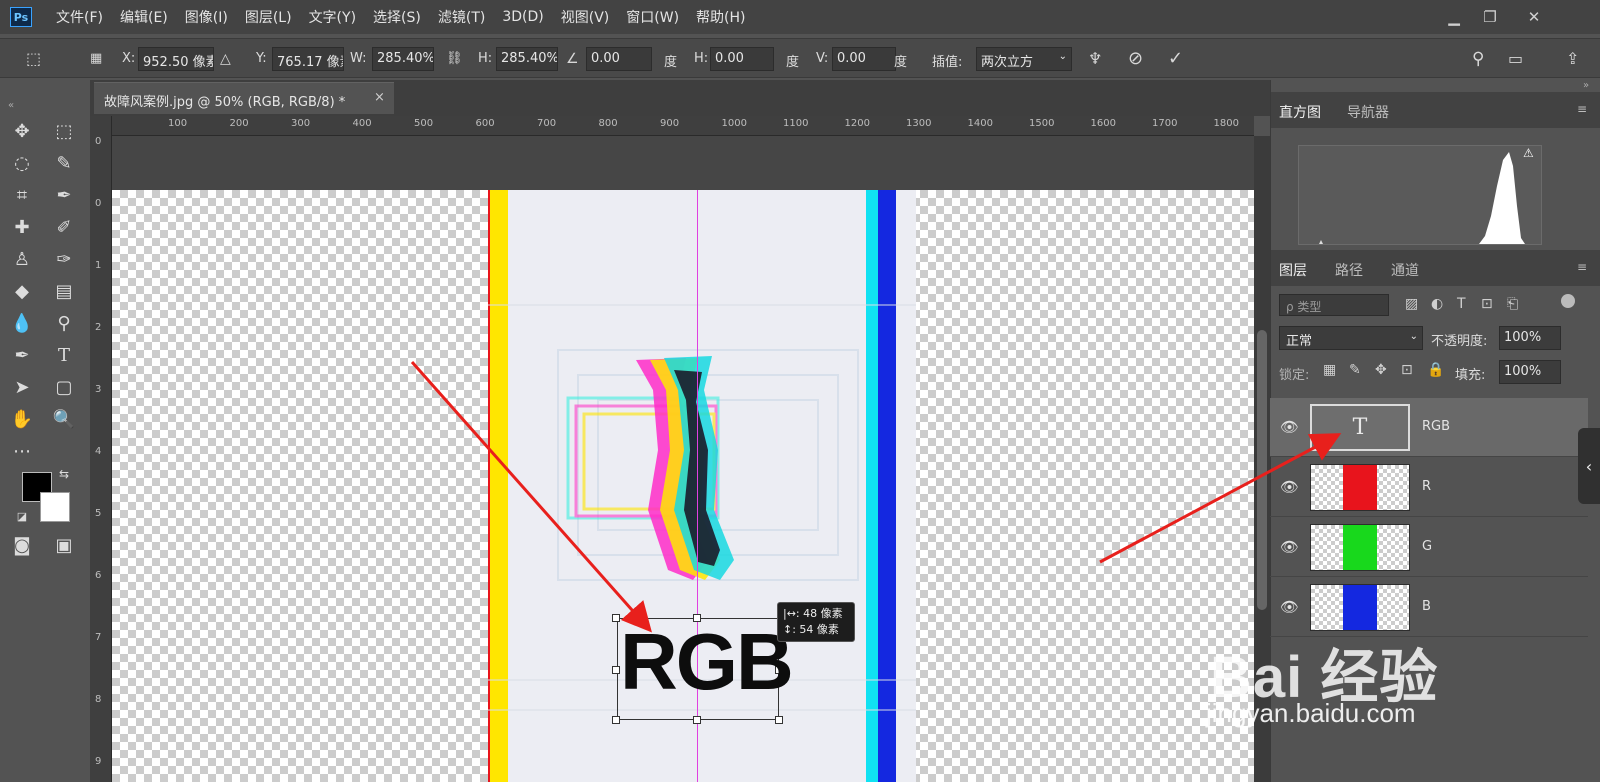 Image resolution: width=1600 pixels, height=782 pixels. I want to click on arrow-to-layer, so click(1220, 498).